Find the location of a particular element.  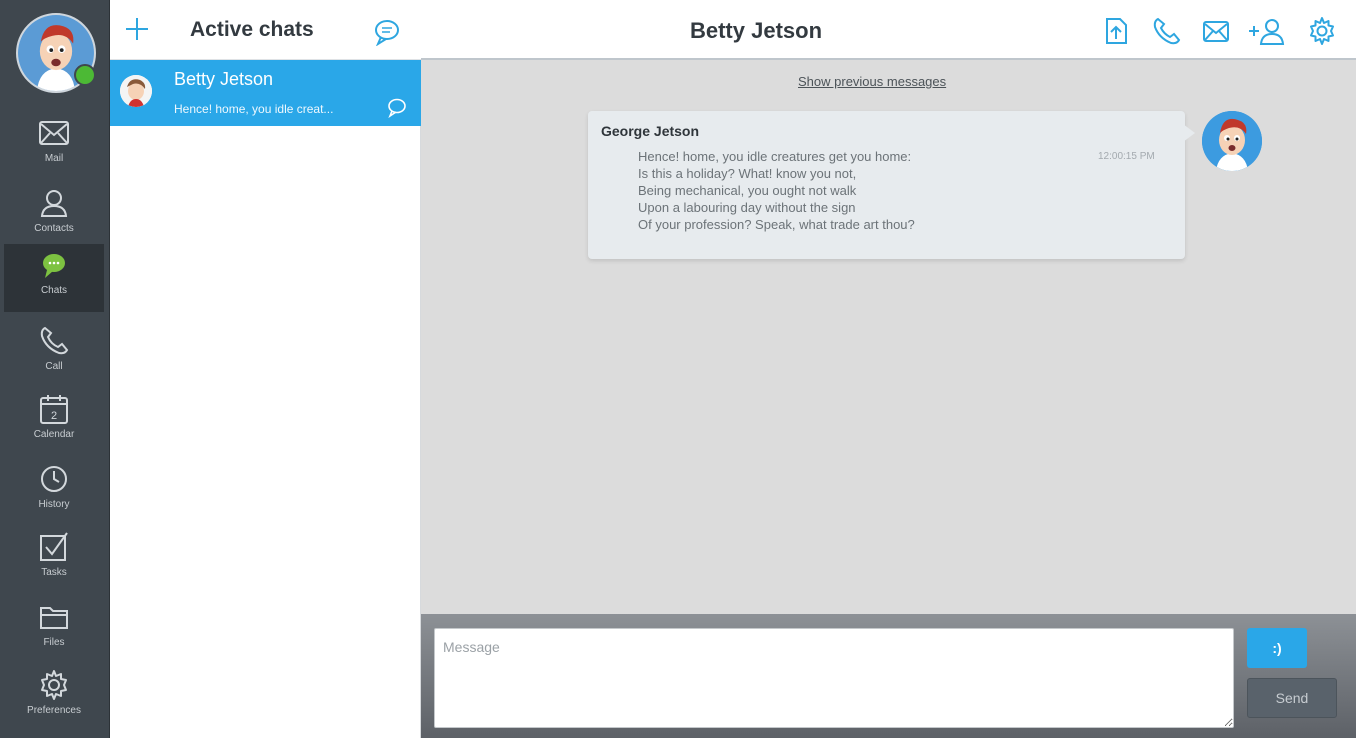

presence-status-dot is located at coordinates (85, 75).